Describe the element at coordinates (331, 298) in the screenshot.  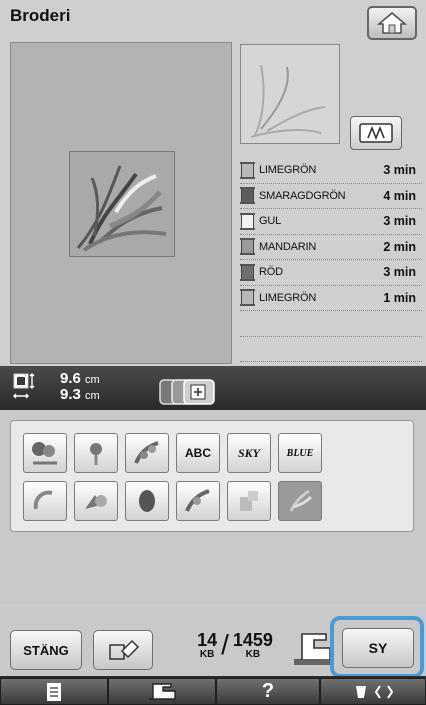
I see `color-row: LIMEGRÖN 1 min` at that location.